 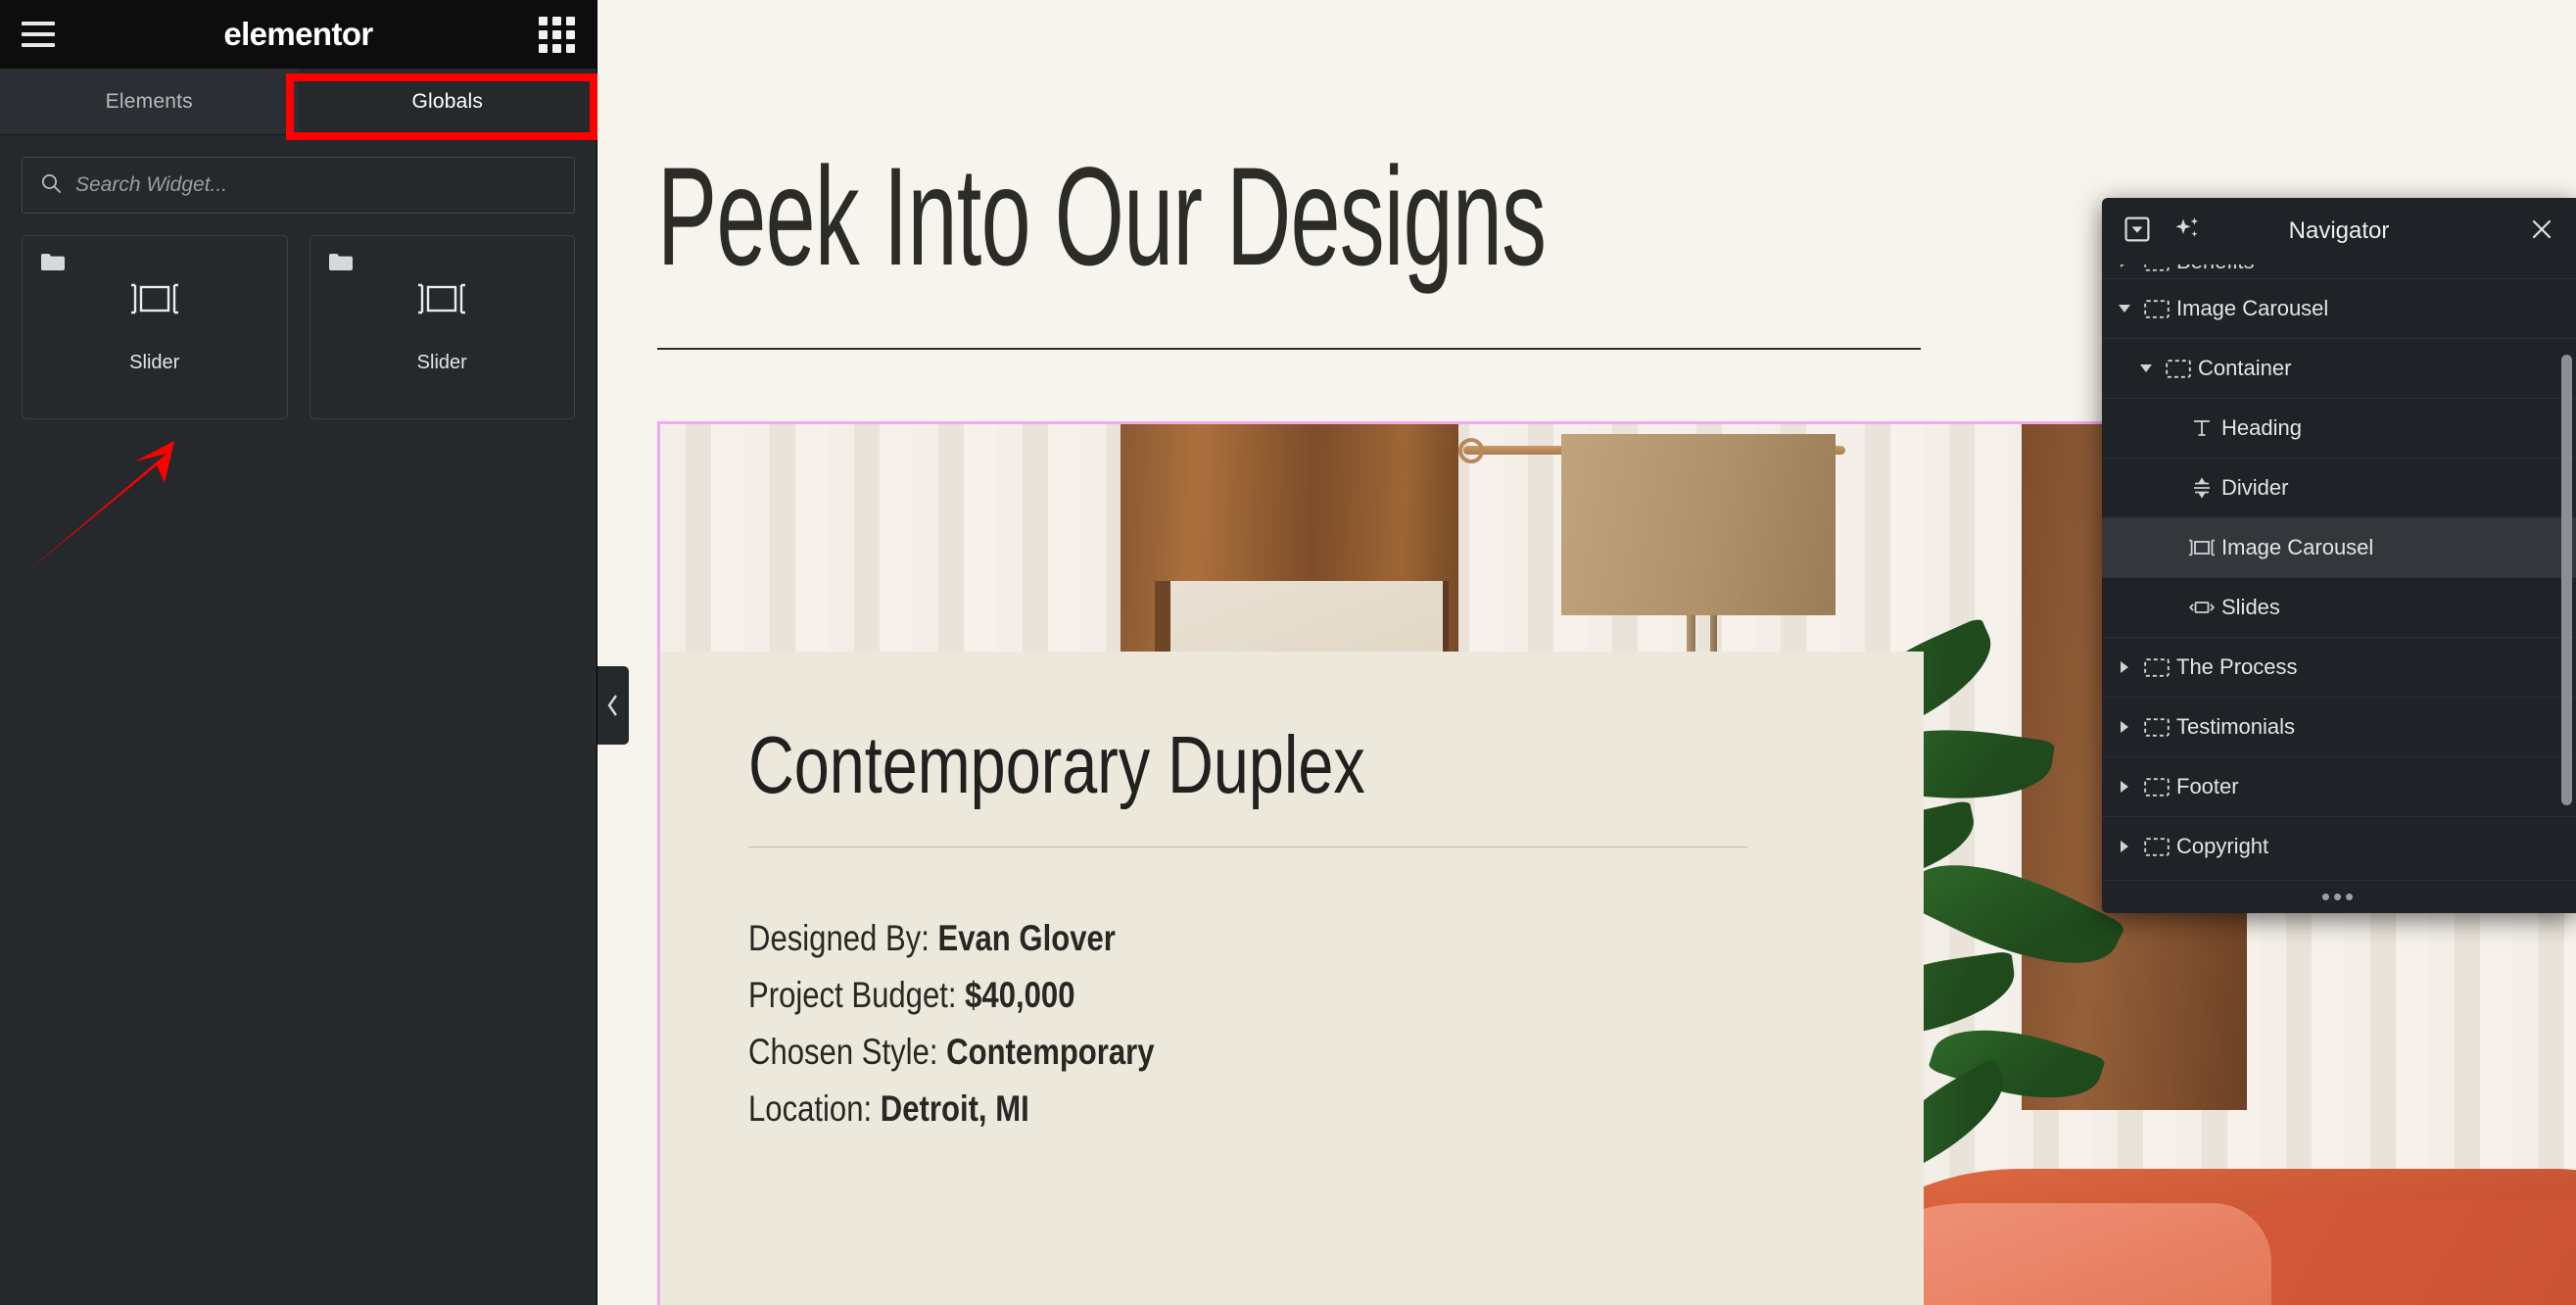 I want to click on navigator-header: Navigator, so click(x=2339, y=231).